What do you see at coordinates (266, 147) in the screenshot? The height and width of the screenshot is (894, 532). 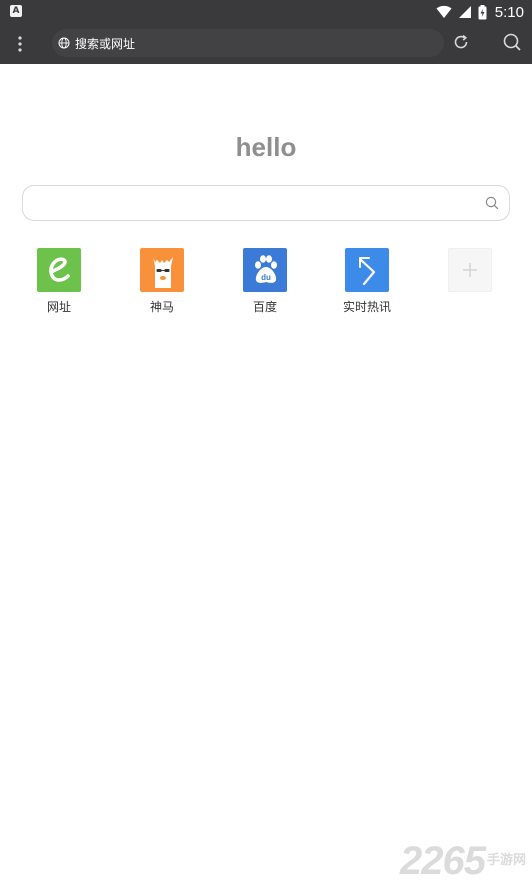 I see `greeting-title: hello` at bounding box center [266, 147].